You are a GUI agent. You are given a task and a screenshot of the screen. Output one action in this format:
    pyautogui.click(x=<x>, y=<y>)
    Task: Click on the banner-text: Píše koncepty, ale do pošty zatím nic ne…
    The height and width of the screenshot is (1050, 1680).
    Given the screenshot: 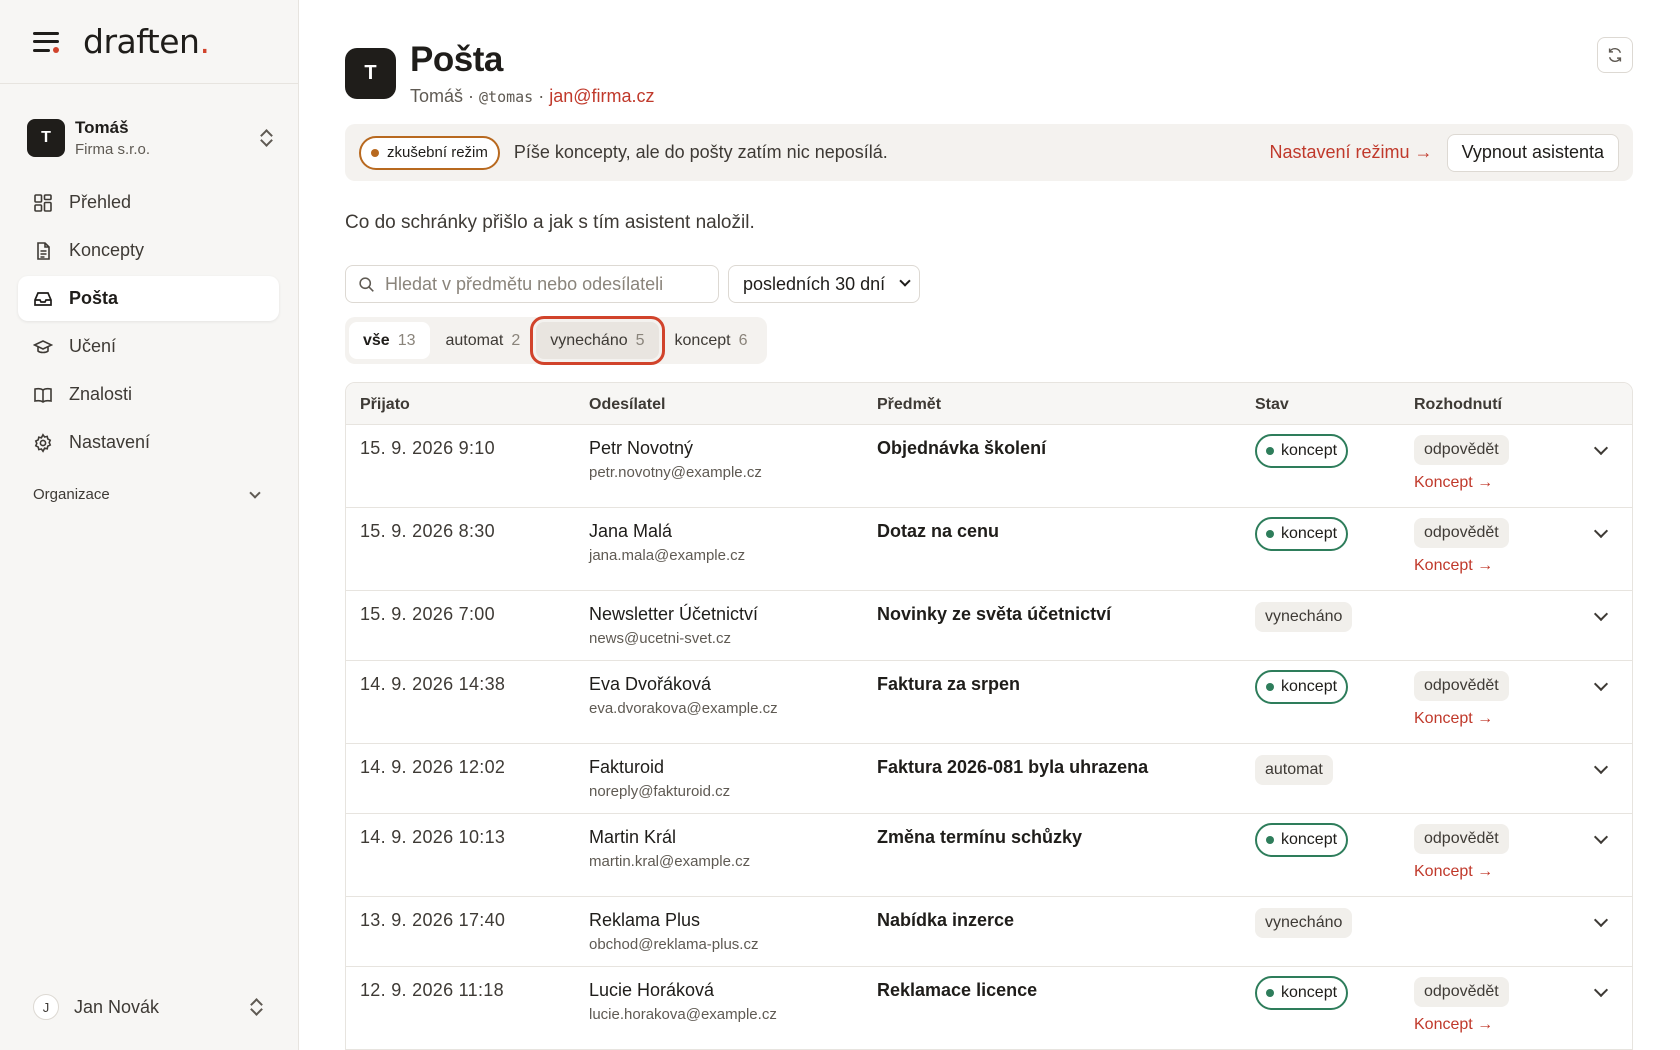 What is the action you would take?
    pyautogui.click(x=700, y=152)
    